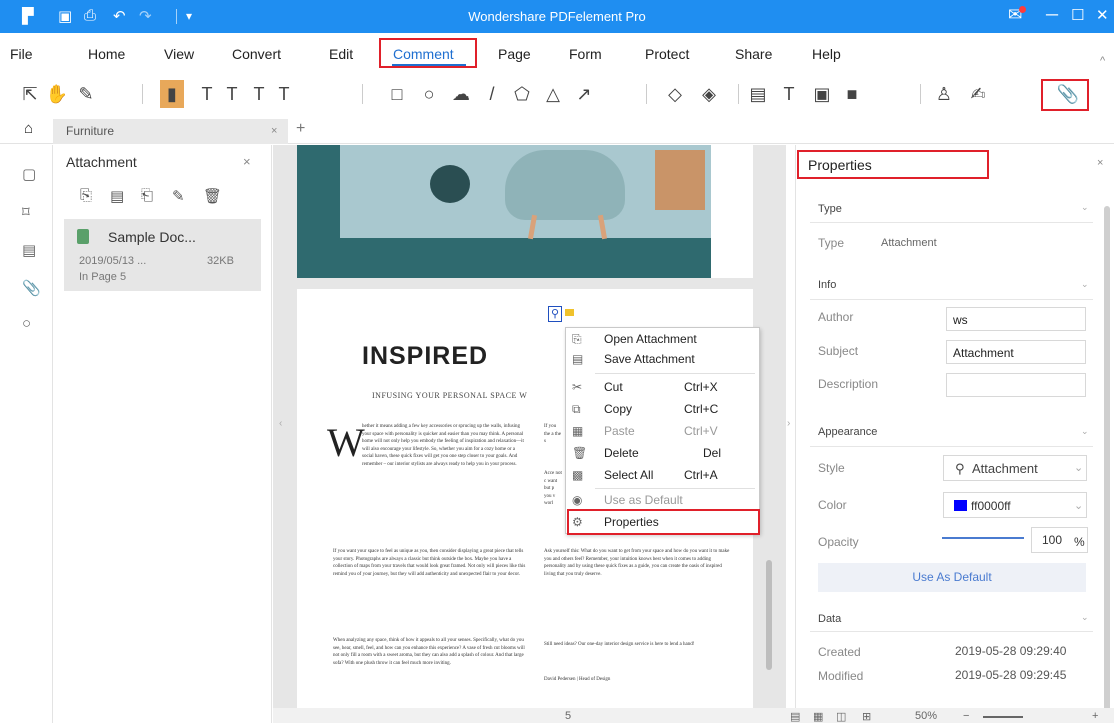 This screenshot has height=723, width=1114. I want to click on section-data-label: Data, so click(830, 619).